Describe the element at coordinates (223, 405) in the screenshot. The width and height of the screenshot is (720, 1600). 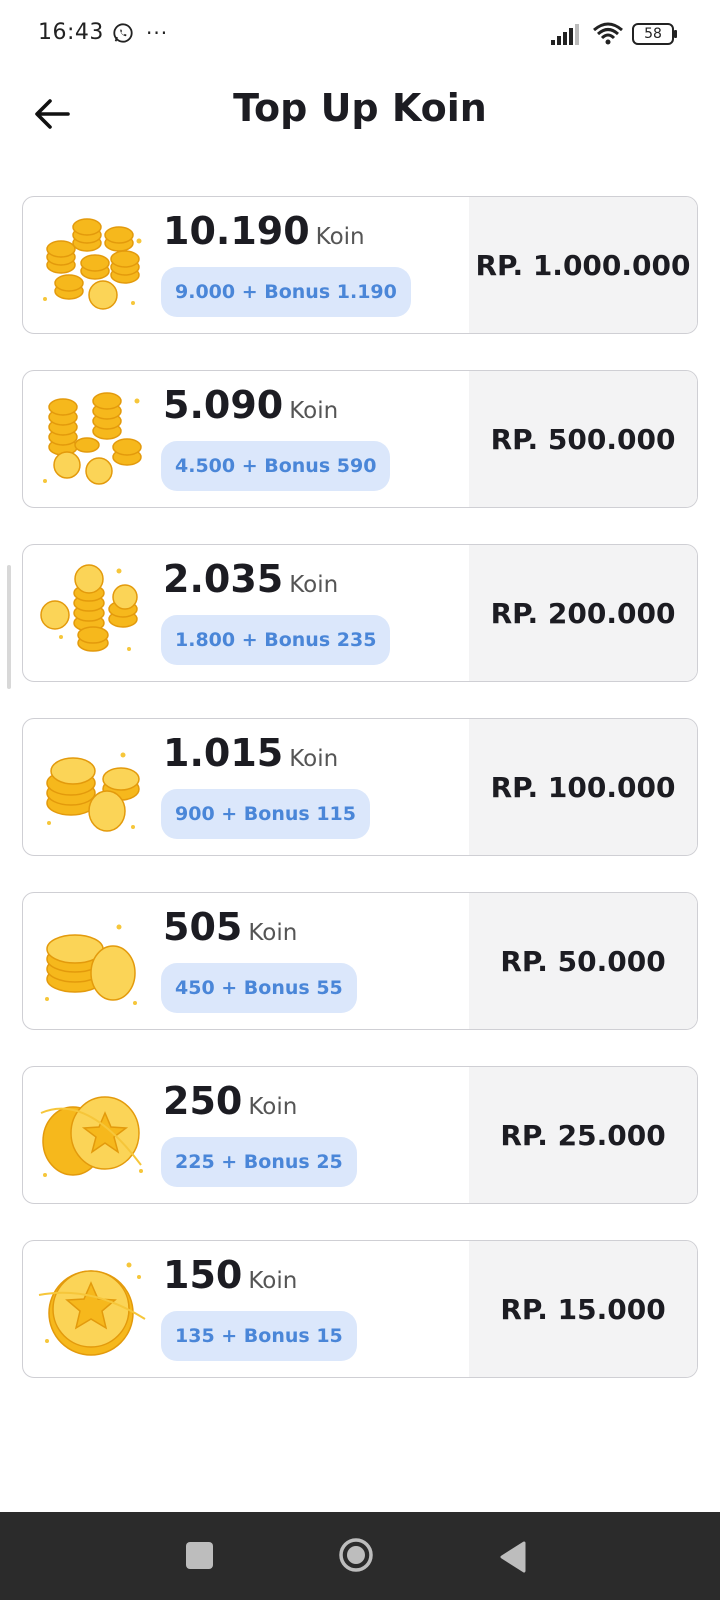
I see `coin-amount: 5.090` at that location.